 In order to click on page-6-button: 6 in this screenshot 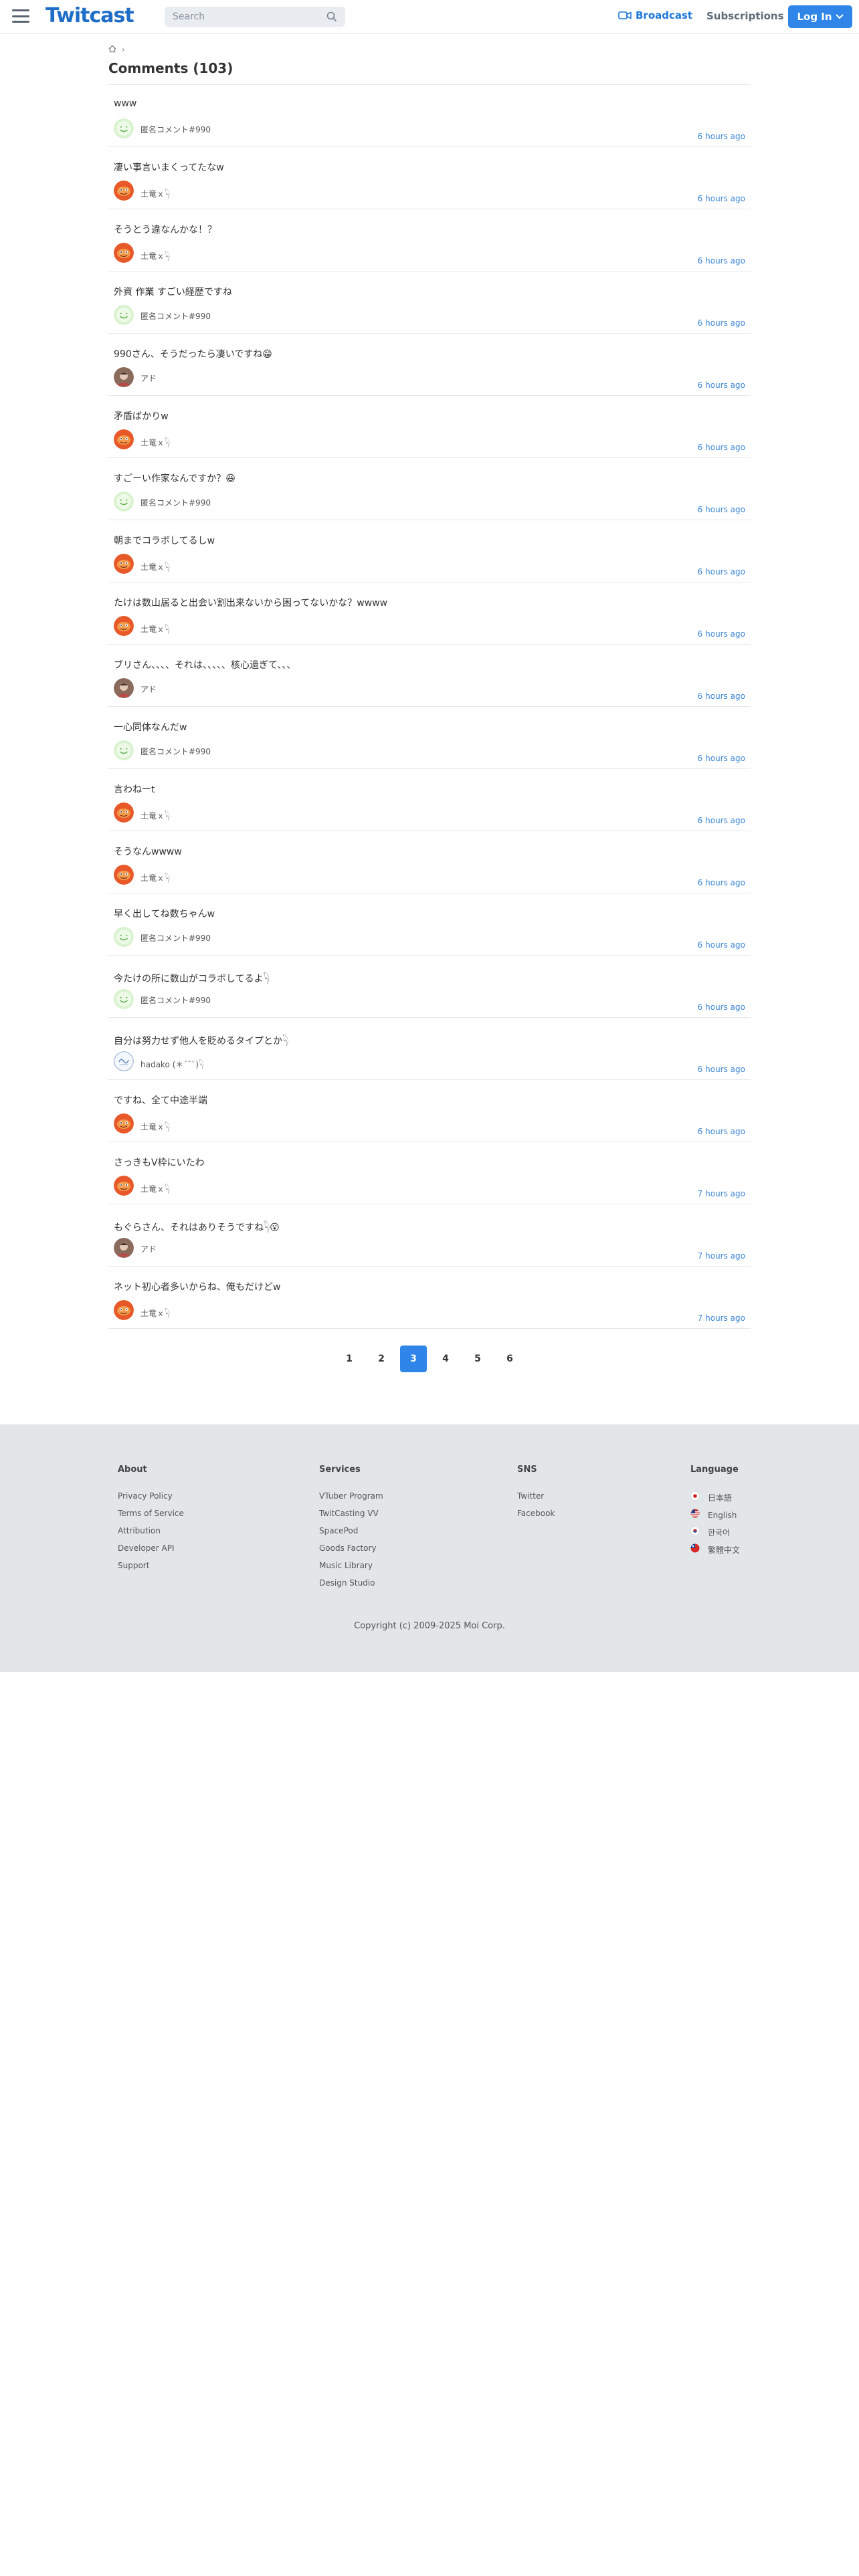, I will do `click(509, 1359)`.